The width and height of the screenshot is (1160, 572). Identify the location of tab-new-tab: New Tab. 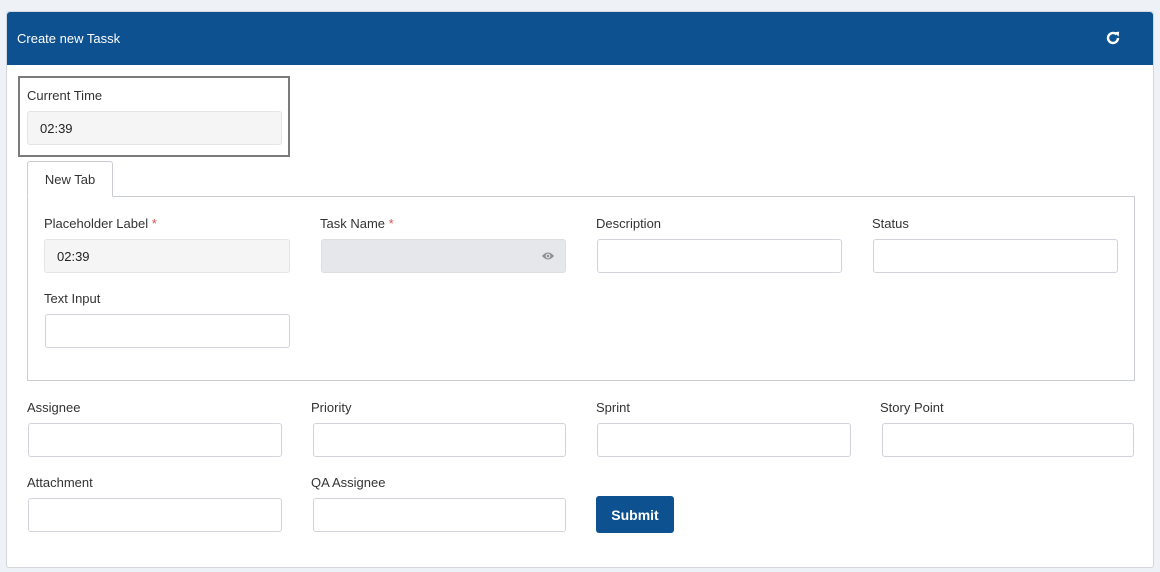
(70, 179).